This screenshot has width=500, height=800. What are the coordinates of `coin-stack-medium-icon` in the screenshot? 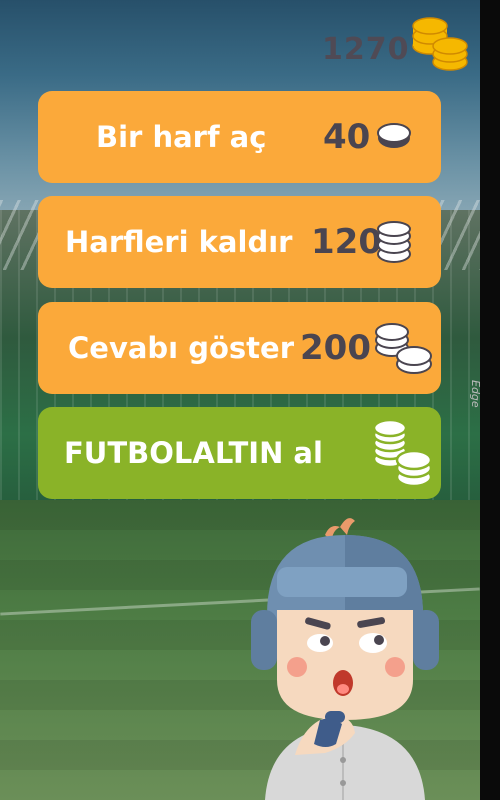 It's located at (403, 348).